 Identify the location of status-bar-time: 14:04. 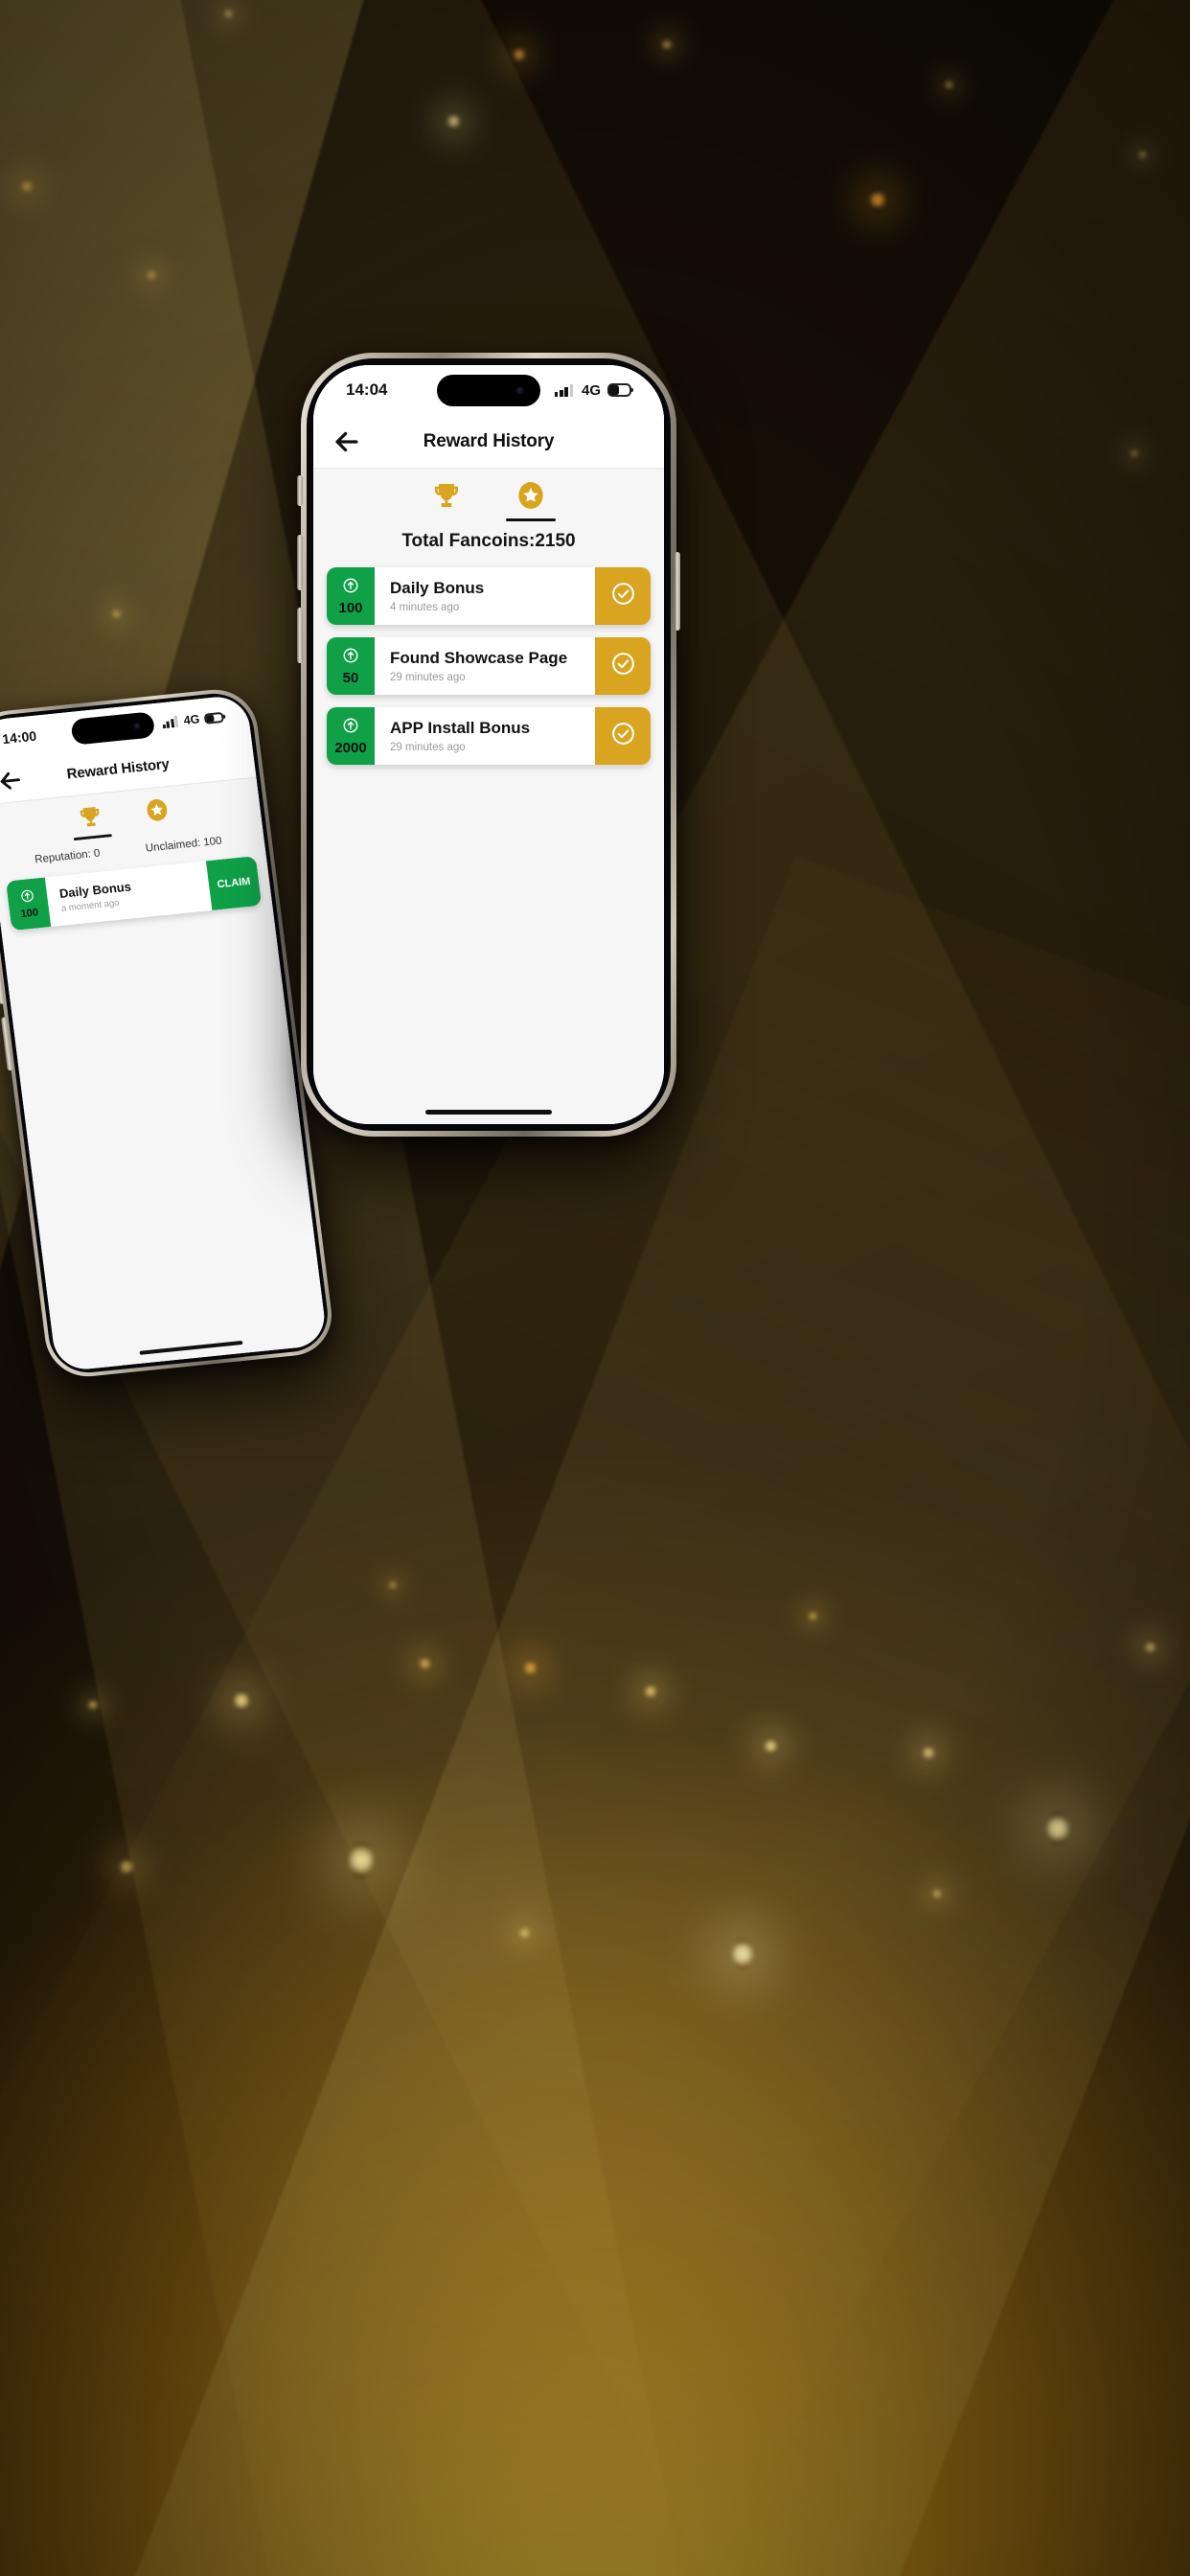
(367, 389).